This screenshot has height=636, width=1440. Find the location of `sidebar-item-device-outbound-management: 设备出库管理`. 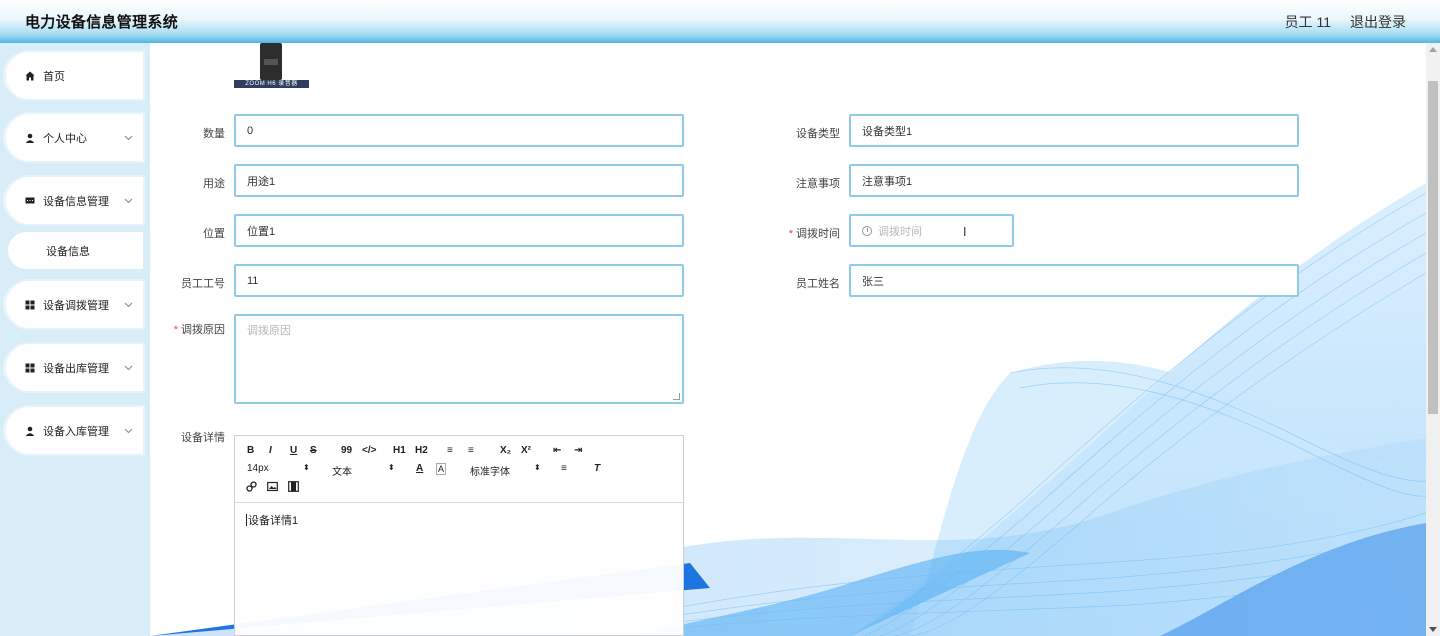

sidebar-item-device-outbound-management: 设备出库管理 is located at coordinates (74, 367).